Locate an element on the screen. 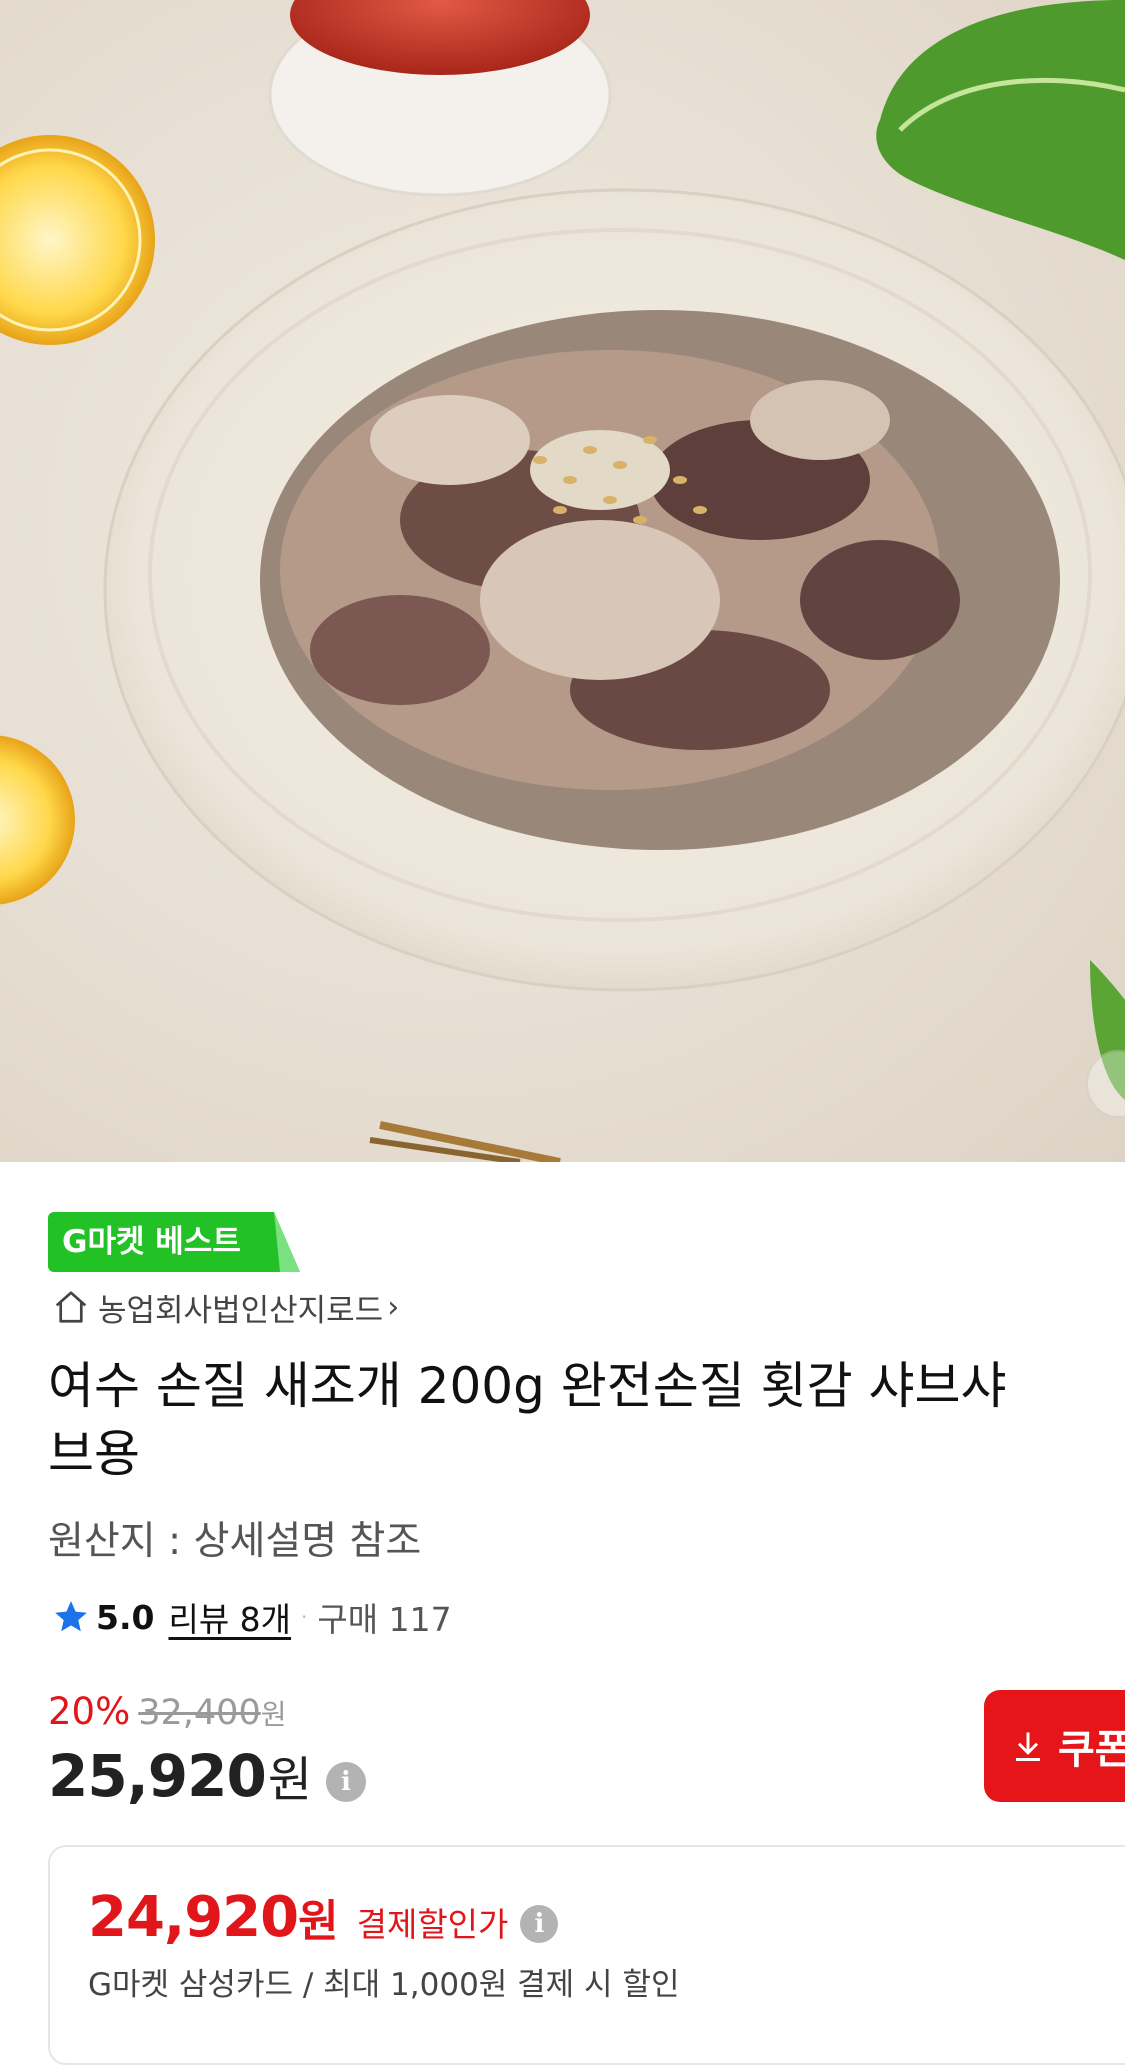 This screenshot has width=1125, height=2065. rating-row: 5.0 리뷰 8개 · 구매 117 is located at coordinates (252, 1617).